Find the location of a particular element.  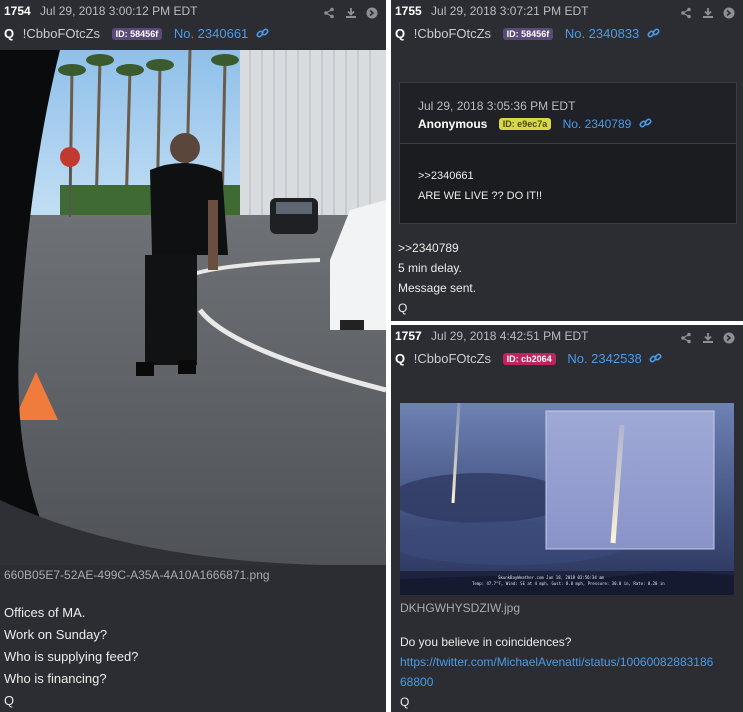

post-author-line: Q !CbboFOtcZs ID: 58456f No. 2340661 is located at coordinates (193, 36).